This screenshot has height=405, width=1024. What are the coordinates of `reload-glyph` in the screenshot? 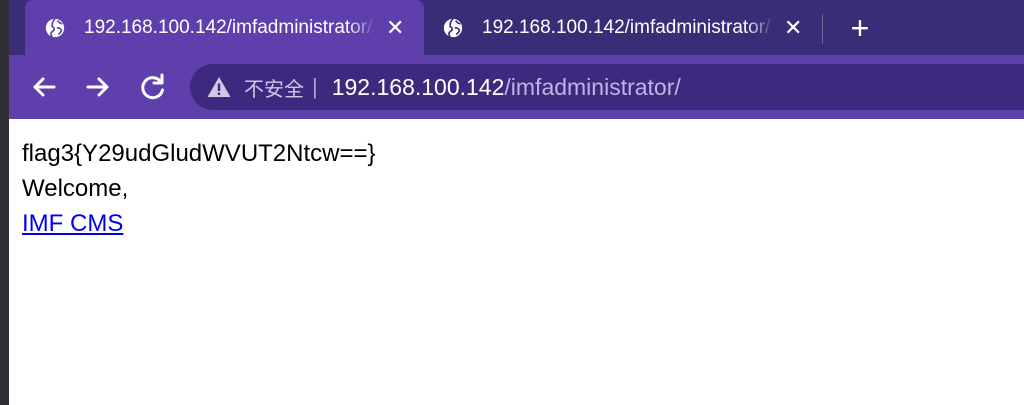 It's located at (152, 86).